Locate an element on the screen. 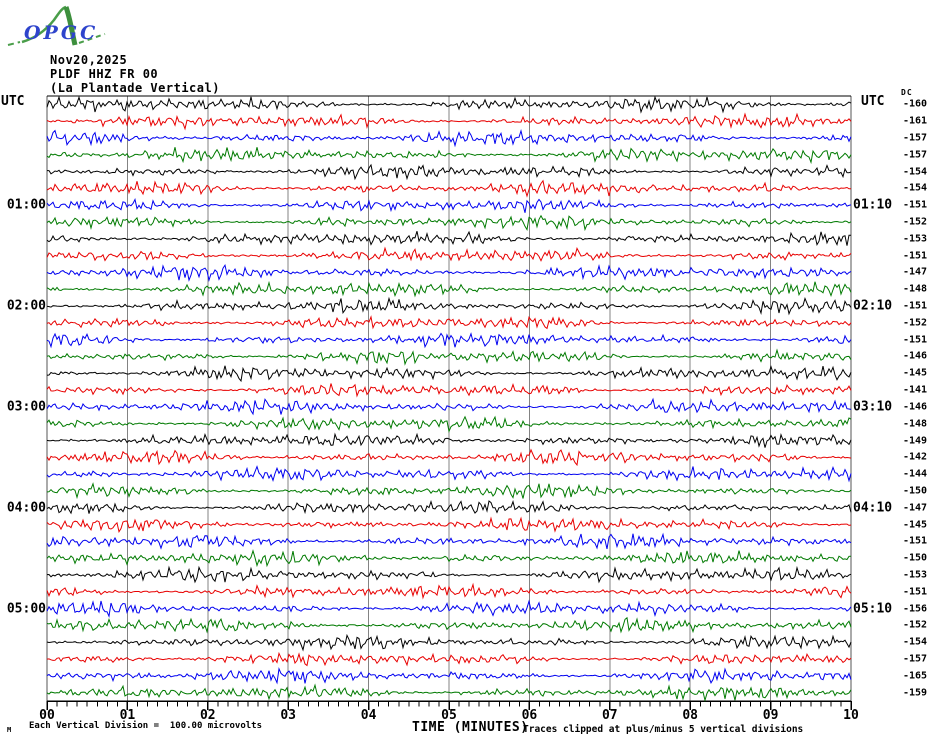 The width and height of the screenshot is (930, 744). right-hour-label: 02:10 is located at coordinates (873, 306).